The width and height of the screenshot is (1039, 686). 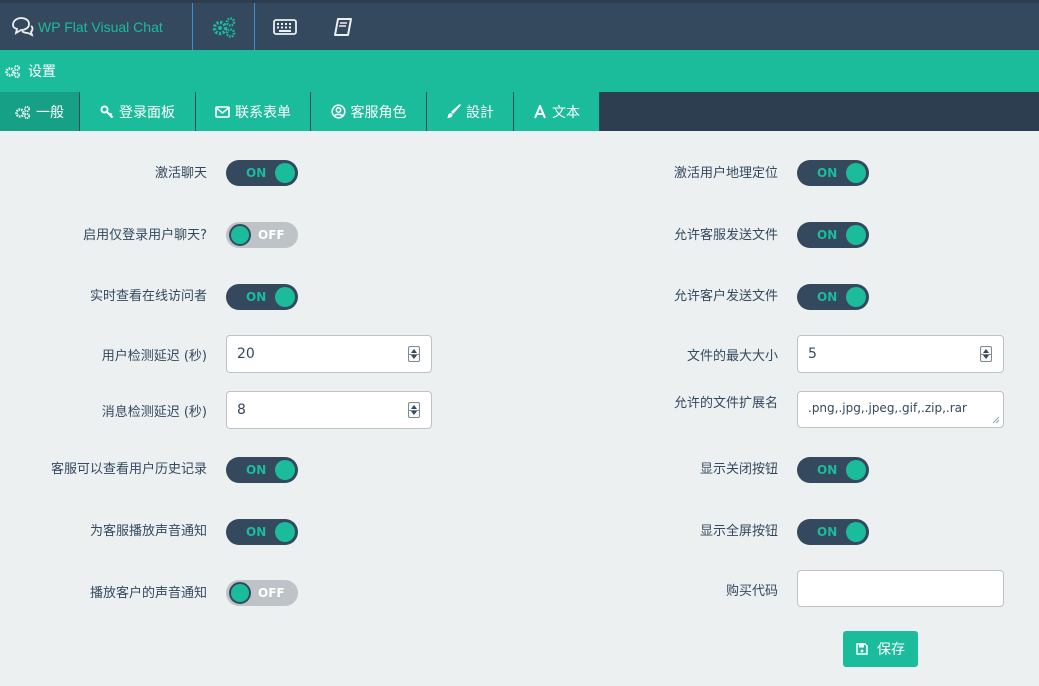 What do you see at coordinates (812, 354) in the screenshot?
I see `input-value: 5` at bounding box center [812, 354].